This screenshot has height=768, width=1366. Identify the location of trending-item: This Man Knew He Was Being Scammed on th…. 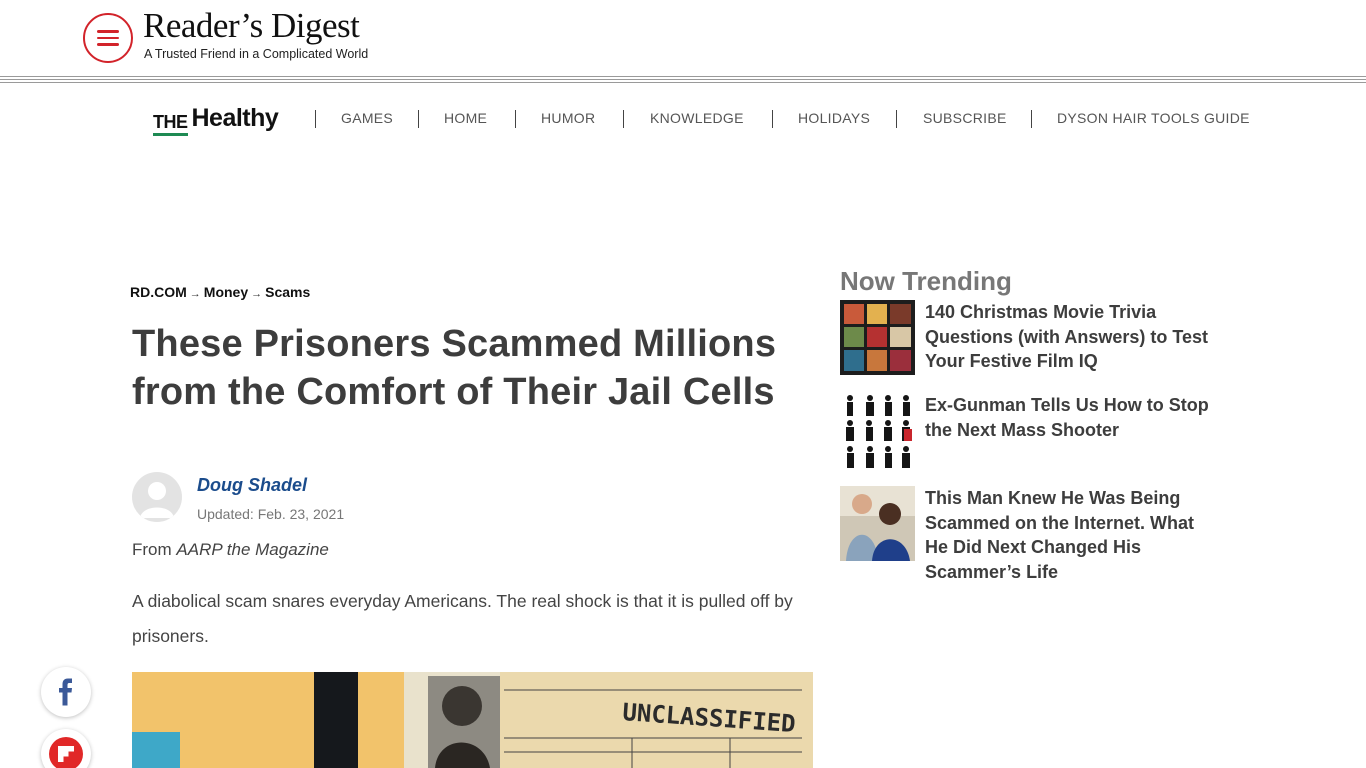
(1030, 536).